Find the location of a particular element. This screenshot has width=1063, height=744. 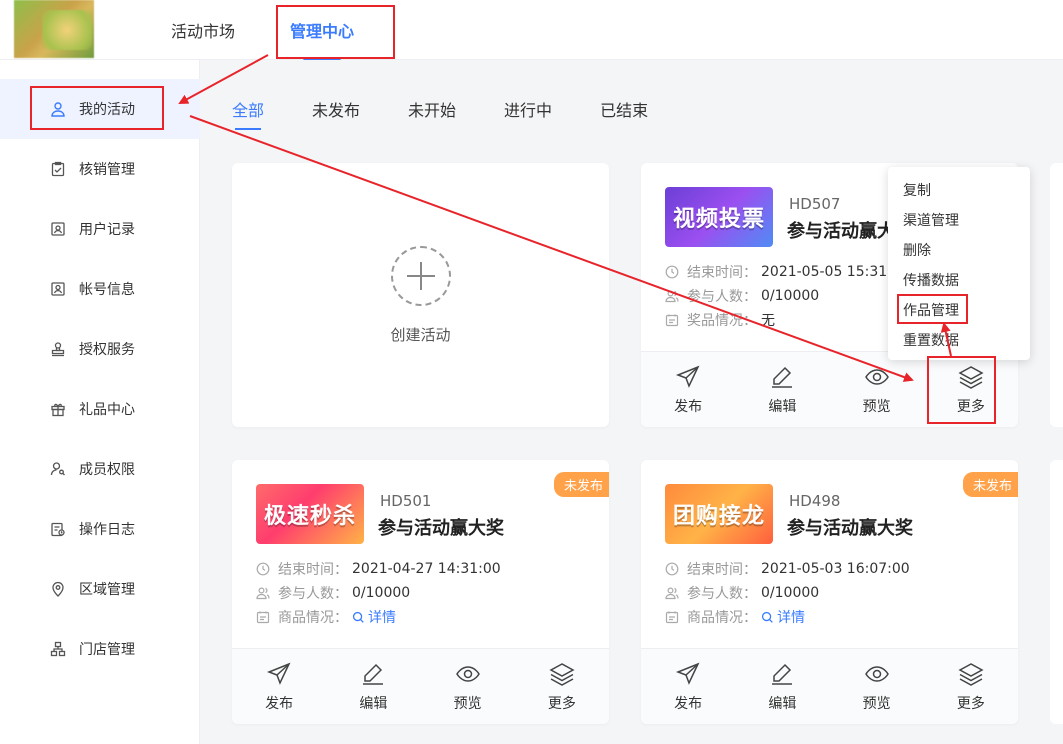

annotation-box-works-management is located at coordinates (932, 309).